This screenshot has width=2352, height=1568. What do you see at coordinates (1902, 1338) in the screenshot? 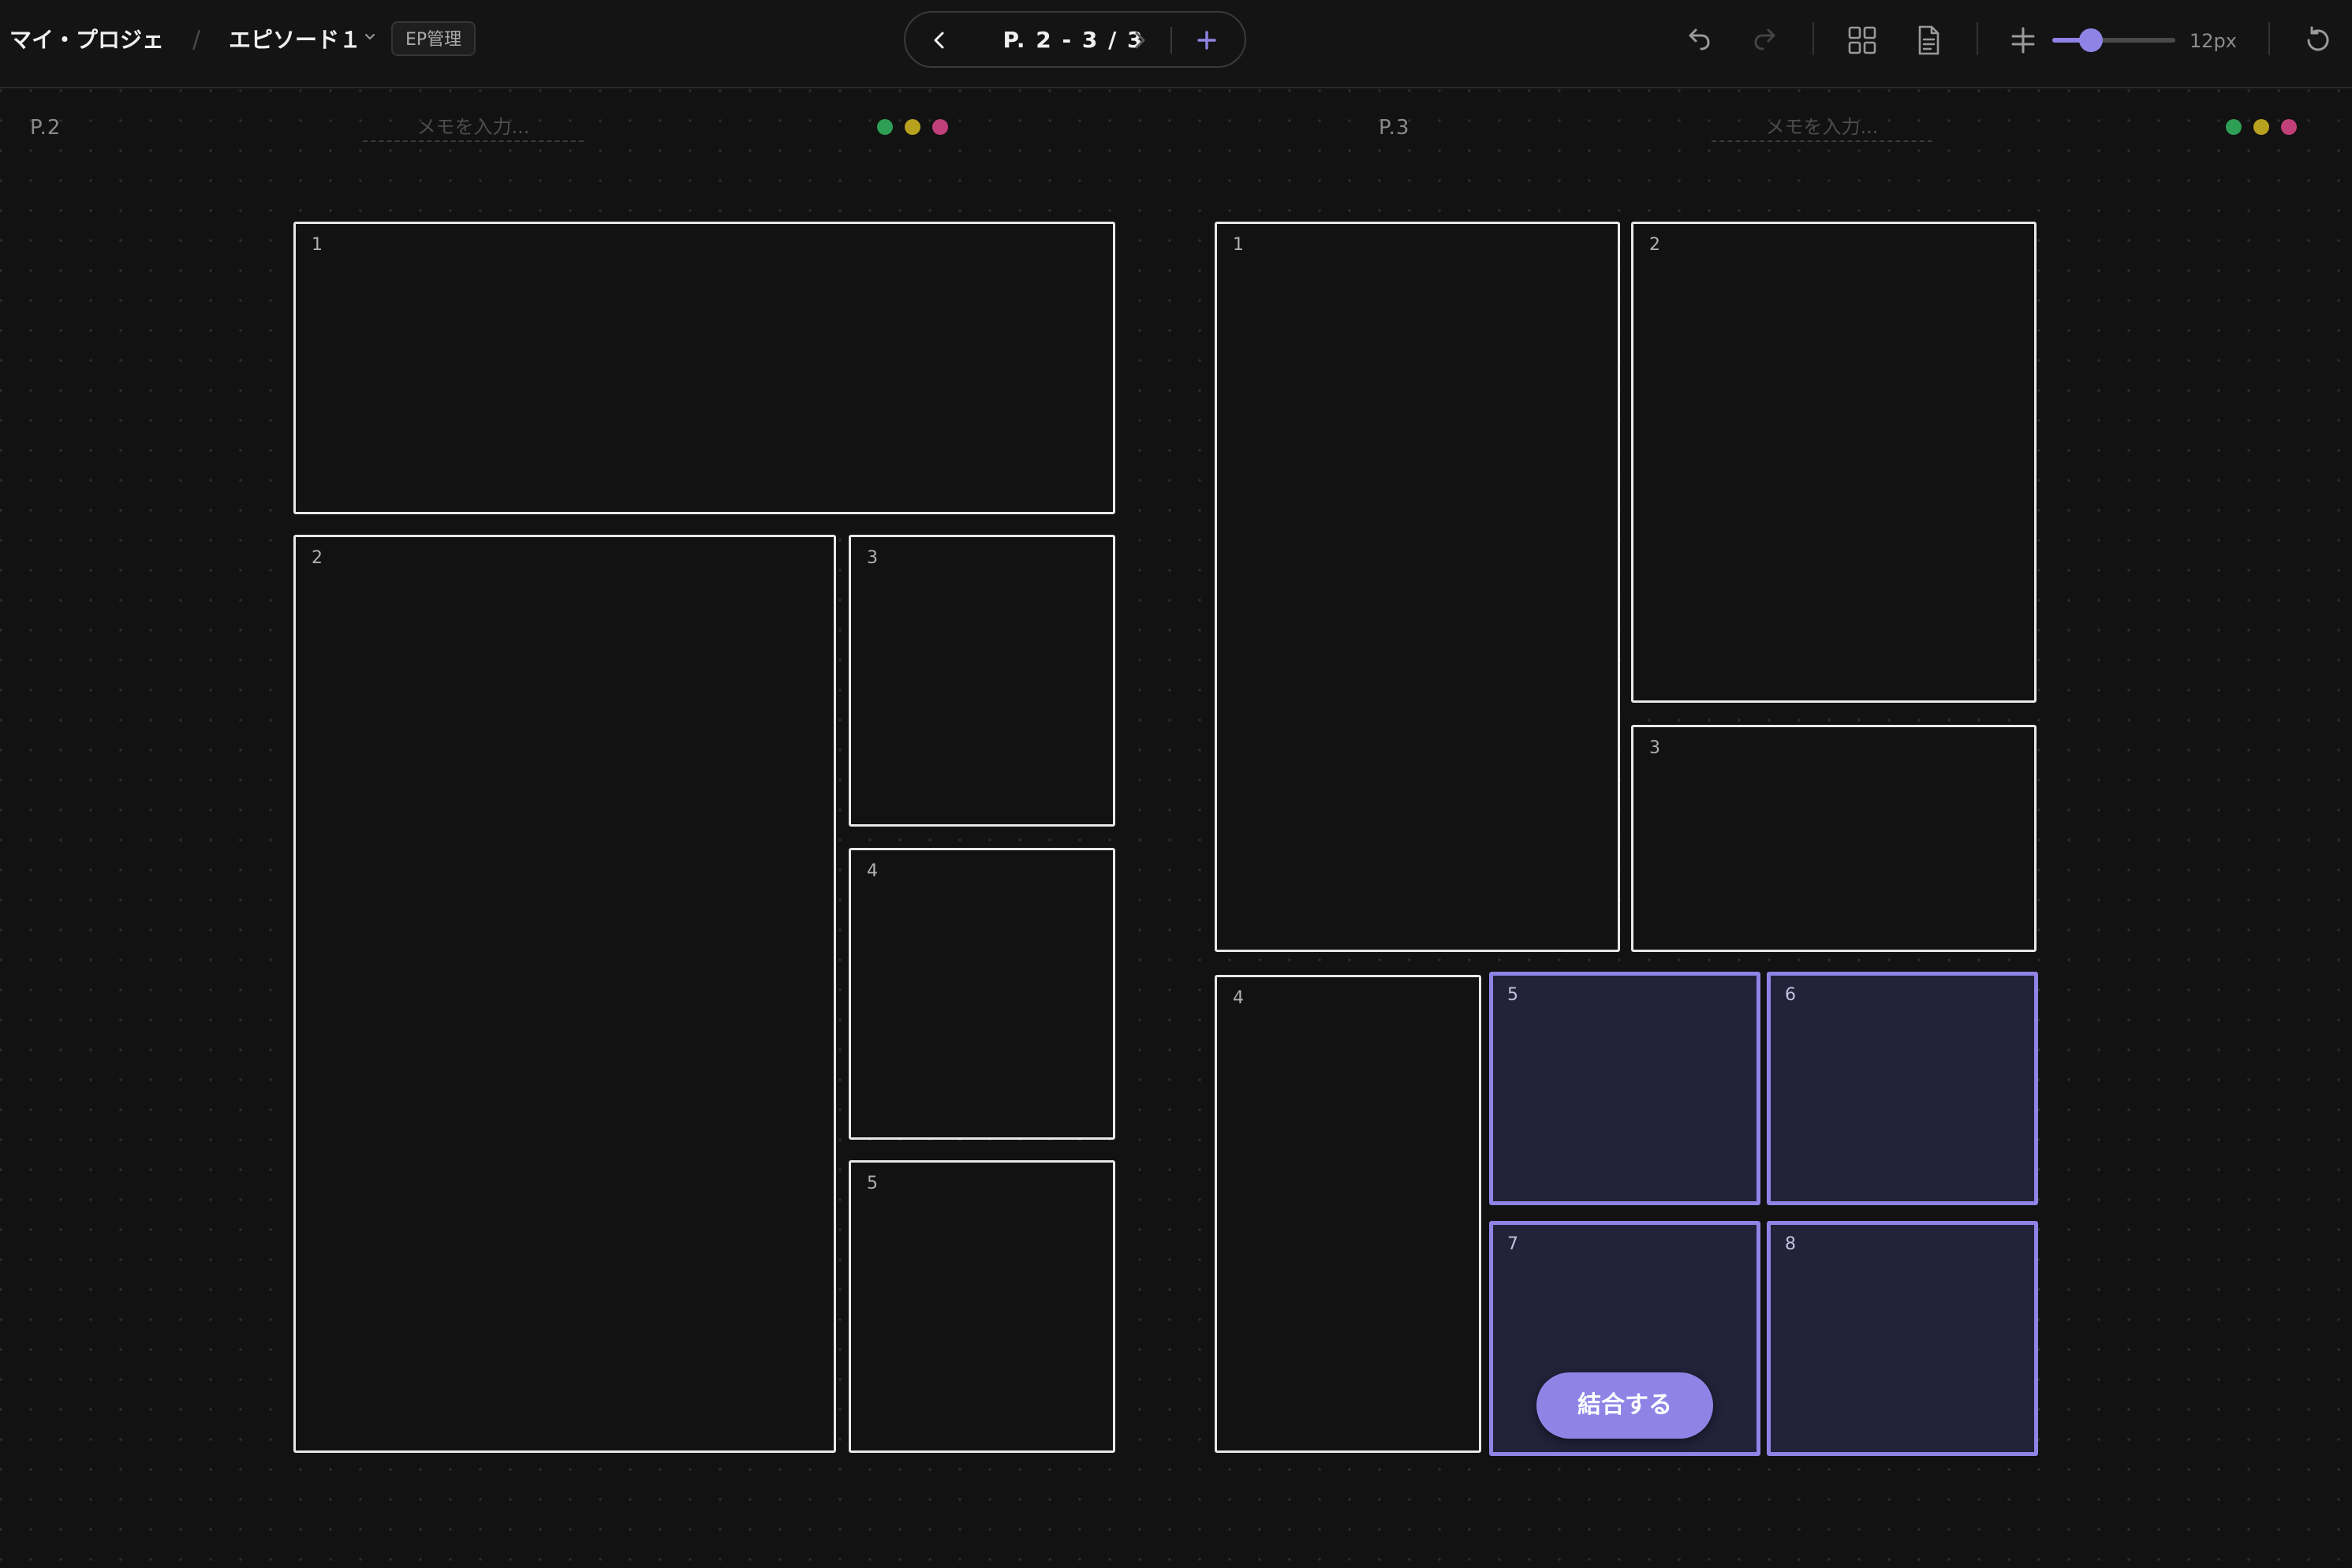
I see `comic-panel-selected: 8` at bounding box center [1902, 1338].